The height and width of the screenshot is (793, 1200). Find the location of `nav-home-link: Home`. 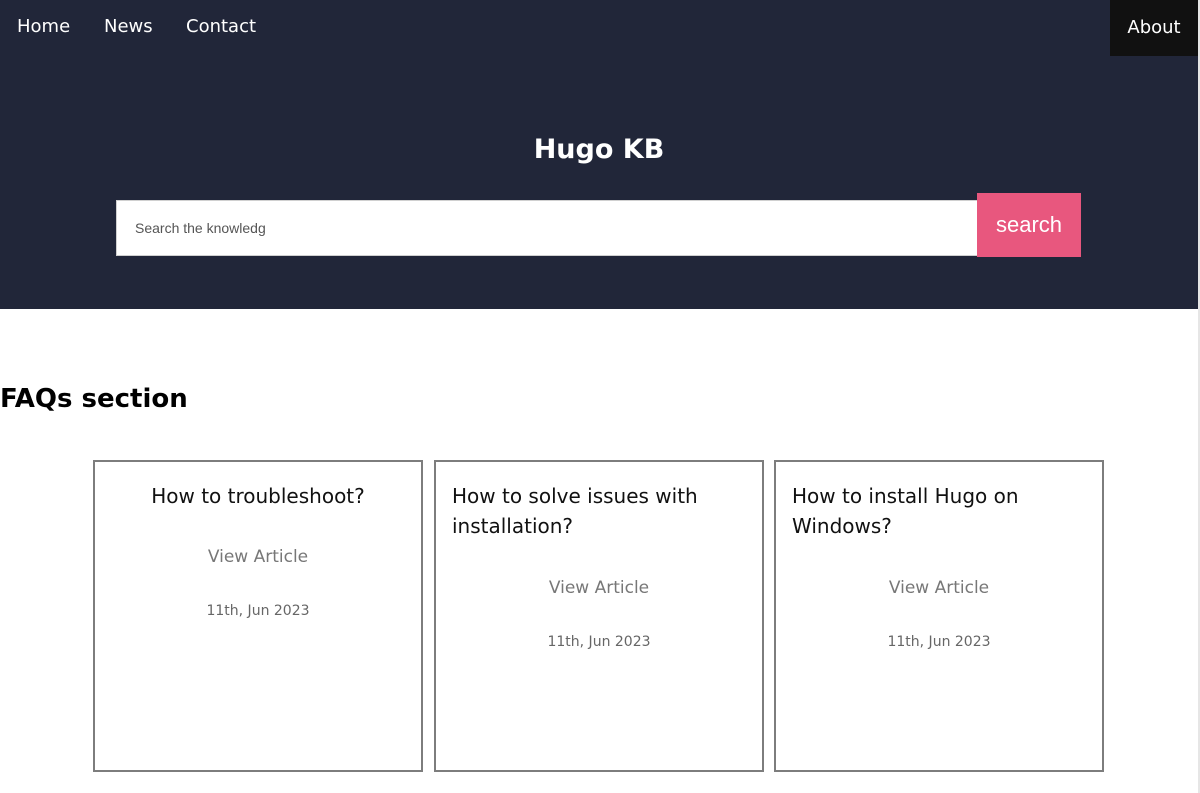

nav-home-link: Home is located at coordinates (43, 27).